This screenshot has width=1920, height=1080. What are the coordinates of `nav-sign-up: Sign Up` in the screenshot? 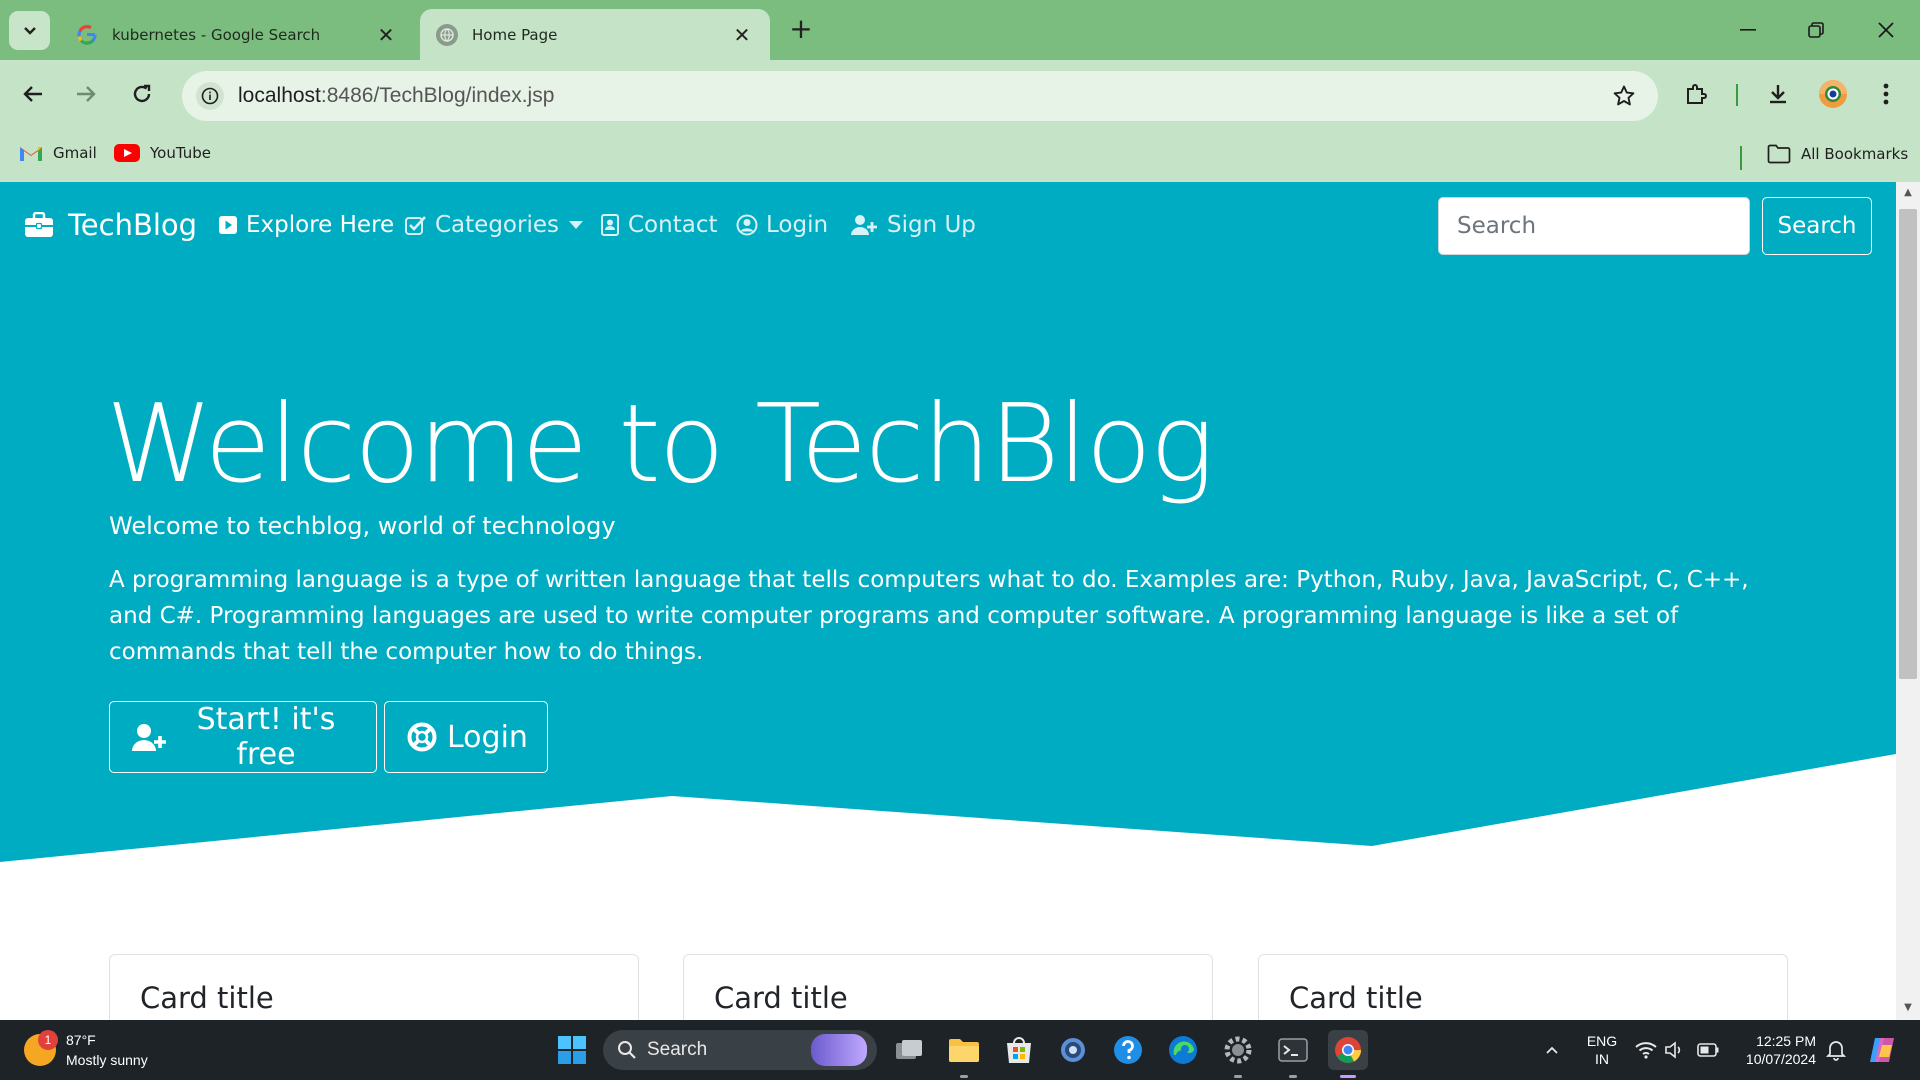 It's located at (913, 225).